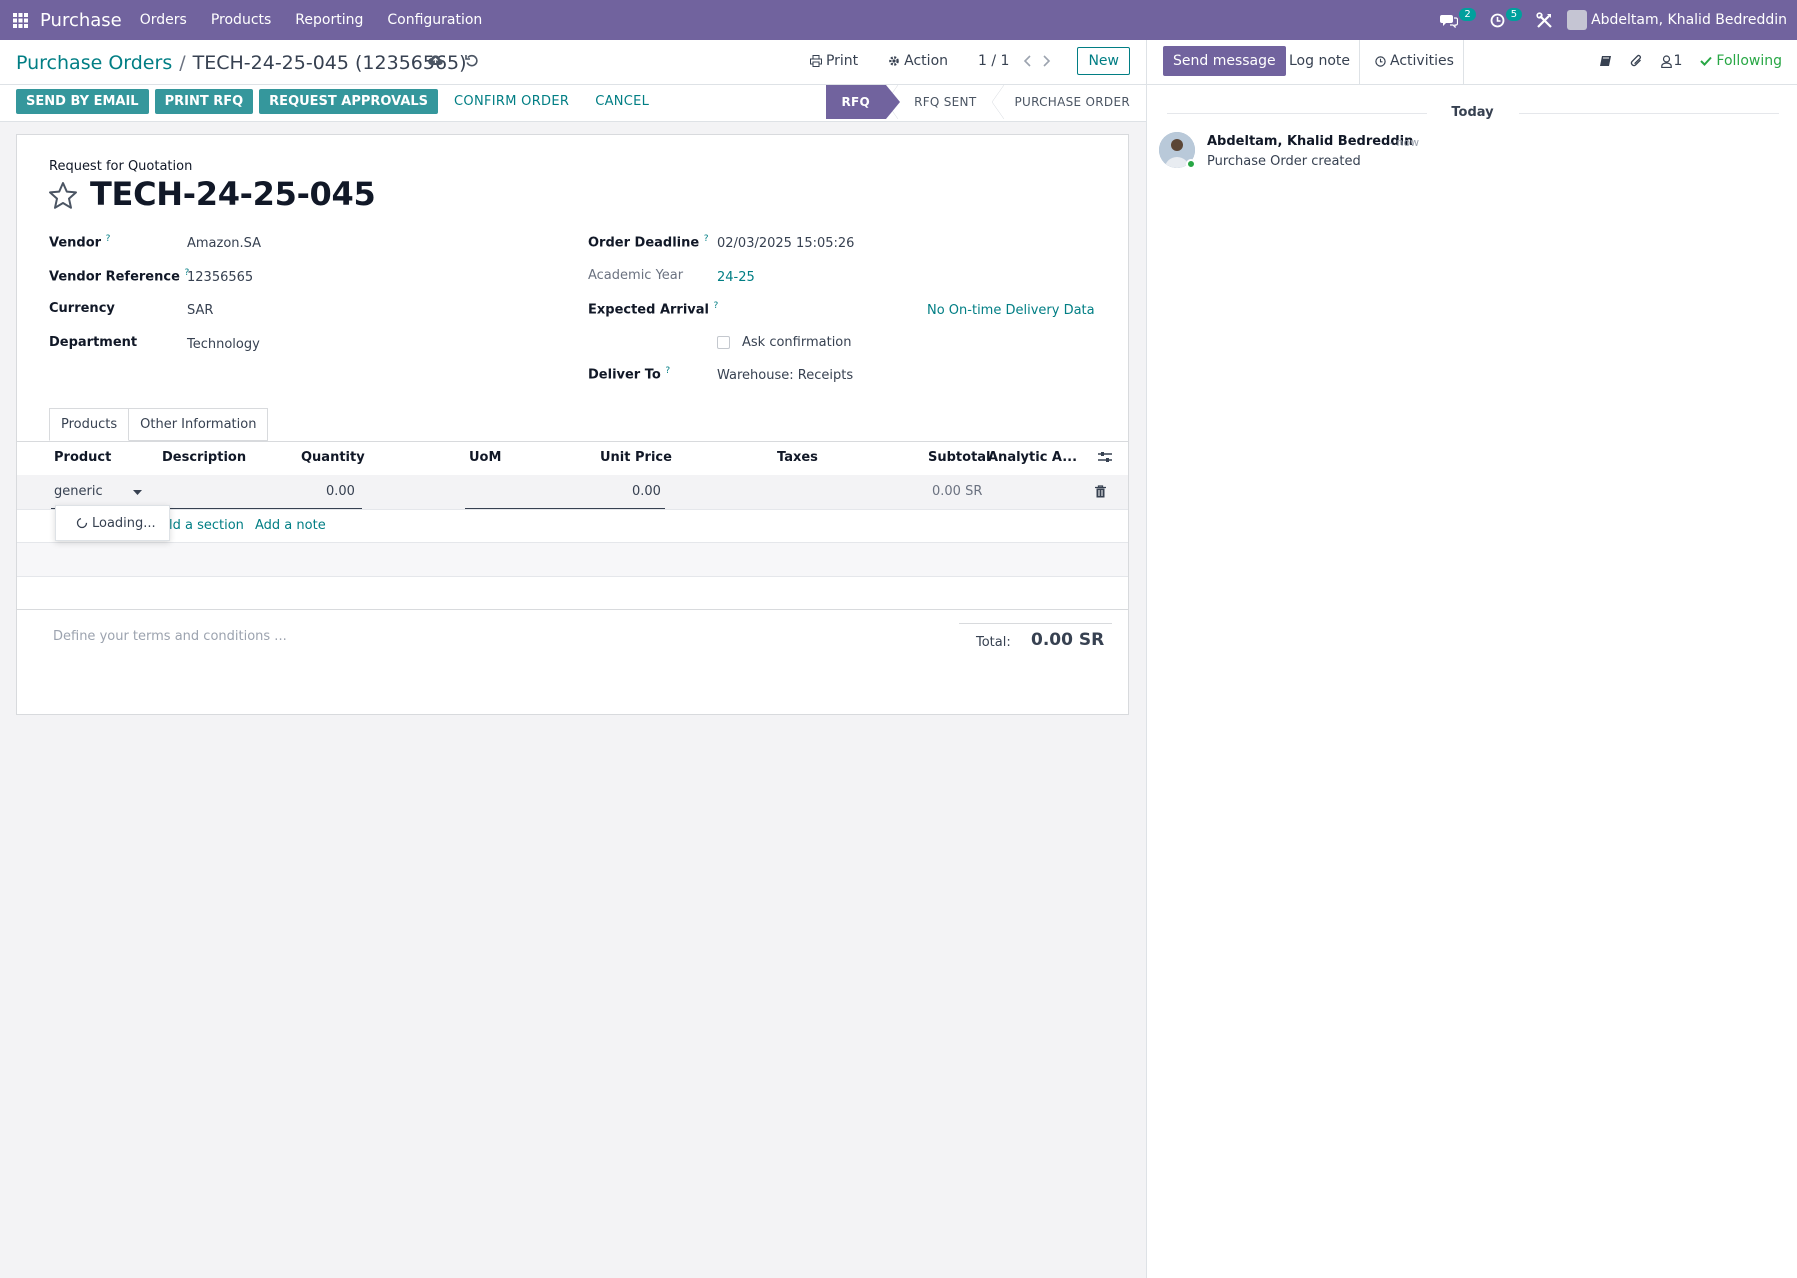 This screenshot has width=1797, height=1278. I want to click on caret-down-icon, so click(137, 492).